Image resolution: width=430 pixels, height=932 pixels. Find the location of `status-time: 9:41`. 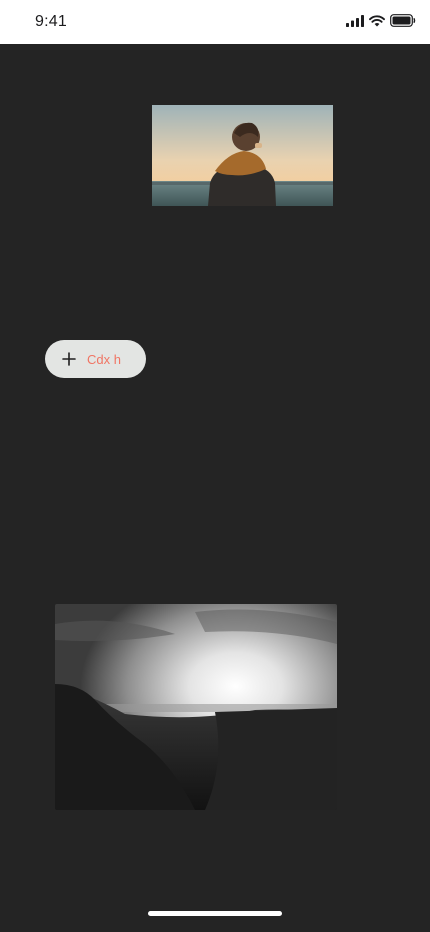

status-time: 9:41 is located at coordinates (51, 21).